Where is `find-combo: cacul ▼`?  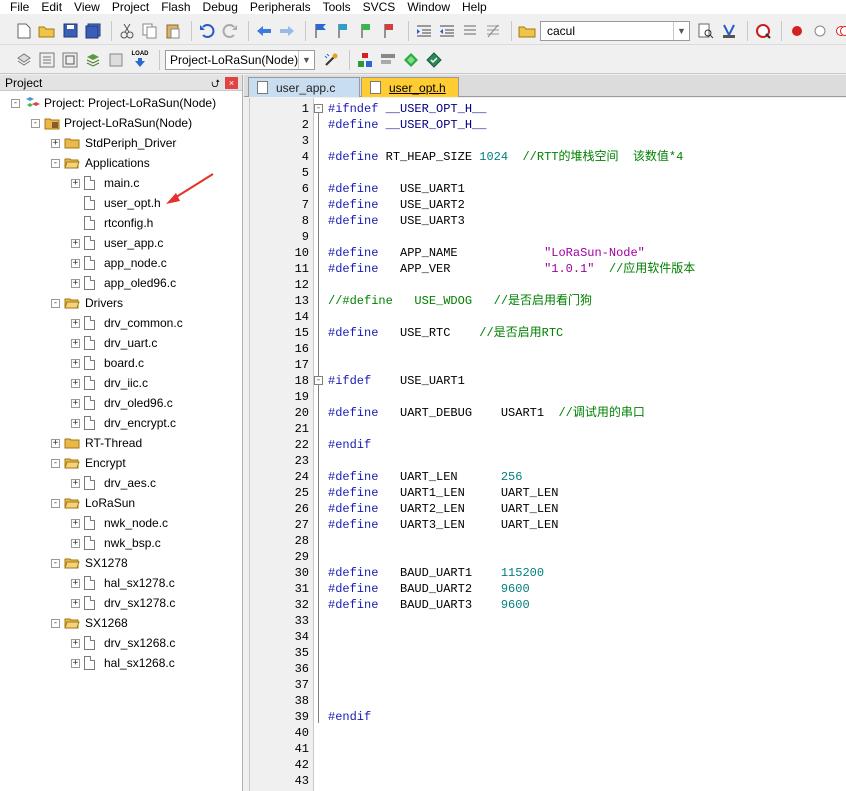 find-combo: cacul ▼ is located at coordinates (615, 30).